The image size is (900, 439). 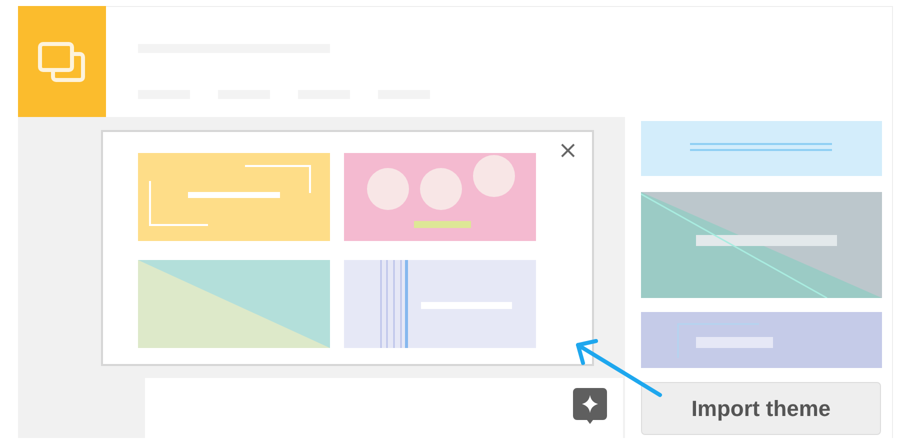 I want to click on sparkle-comment-icon, so click(x=590, y=406).